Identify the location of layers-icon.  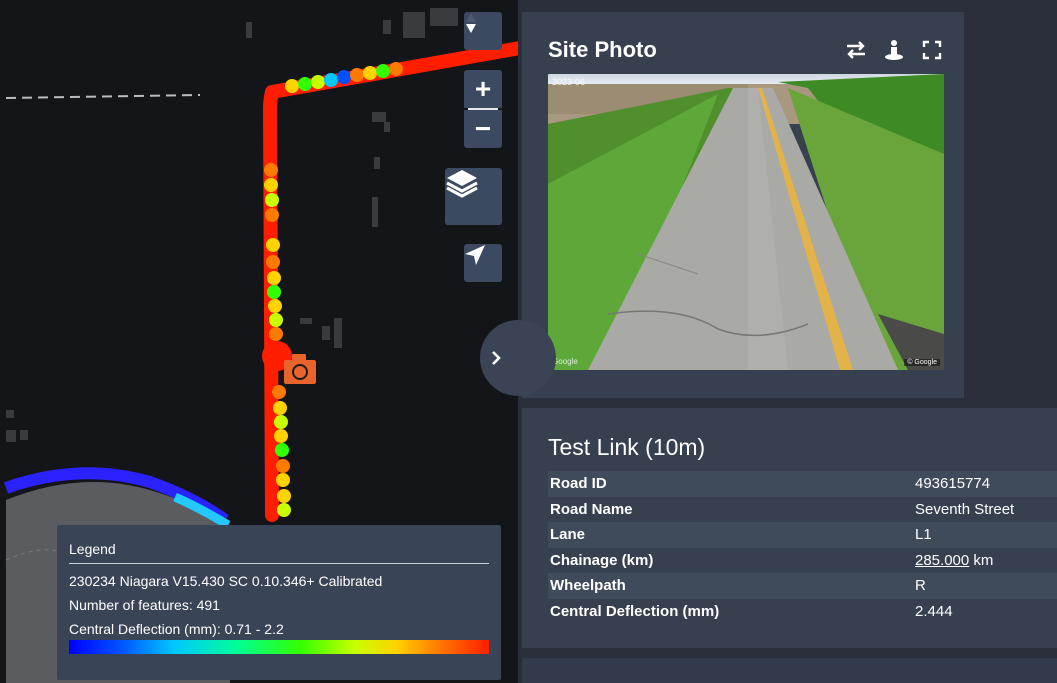
(462, 184).